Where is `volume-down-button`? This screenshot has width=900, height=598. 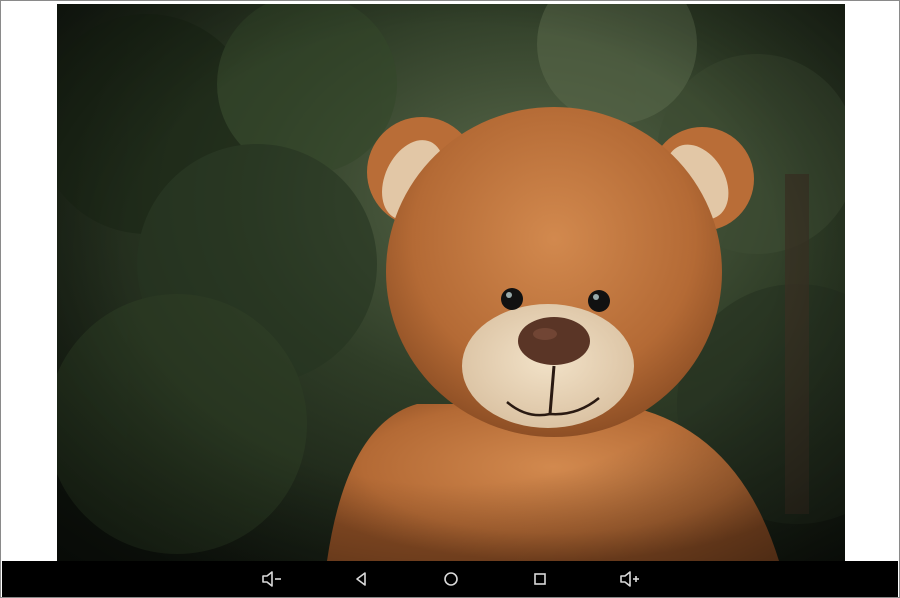 volume-down-button is located at coordinates (272, 579).